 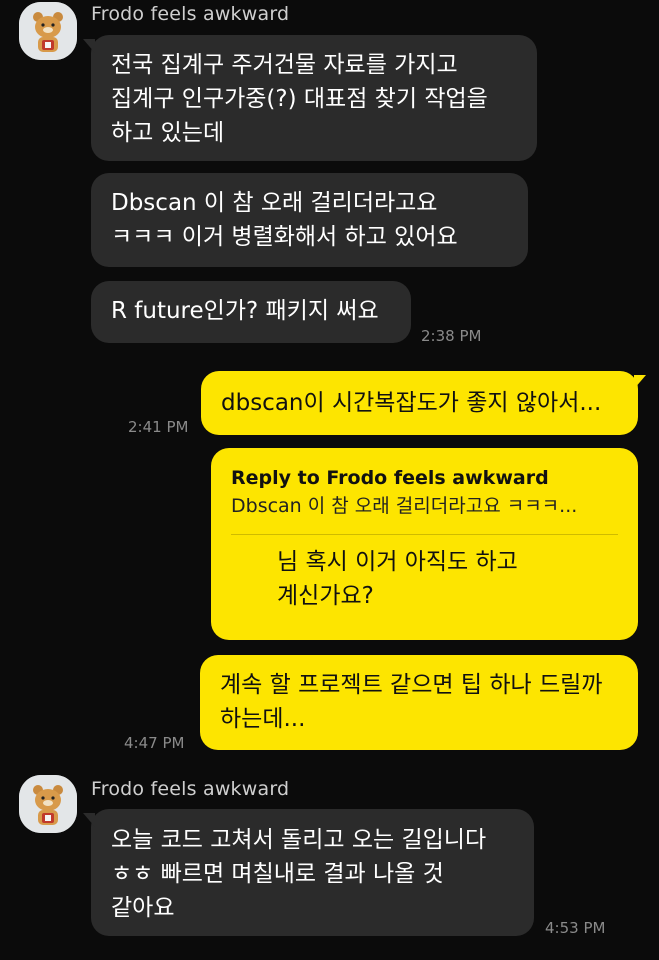 I want to click on message-timestamp: 2:38 PM, so click(x=451, y=336).